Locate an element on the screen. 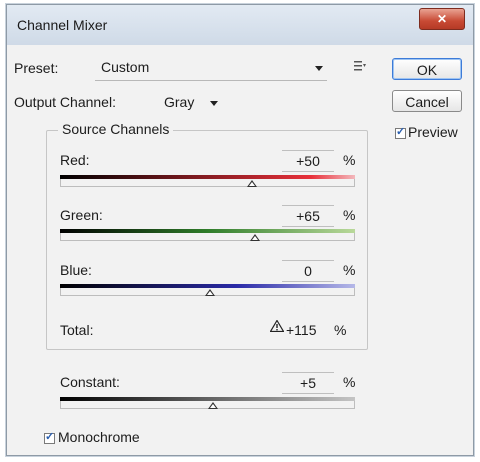 Image resolution: width=480 pixels, height=462 pixels. output-channel-label: Output Channel: is located at coordinates (65, 102).